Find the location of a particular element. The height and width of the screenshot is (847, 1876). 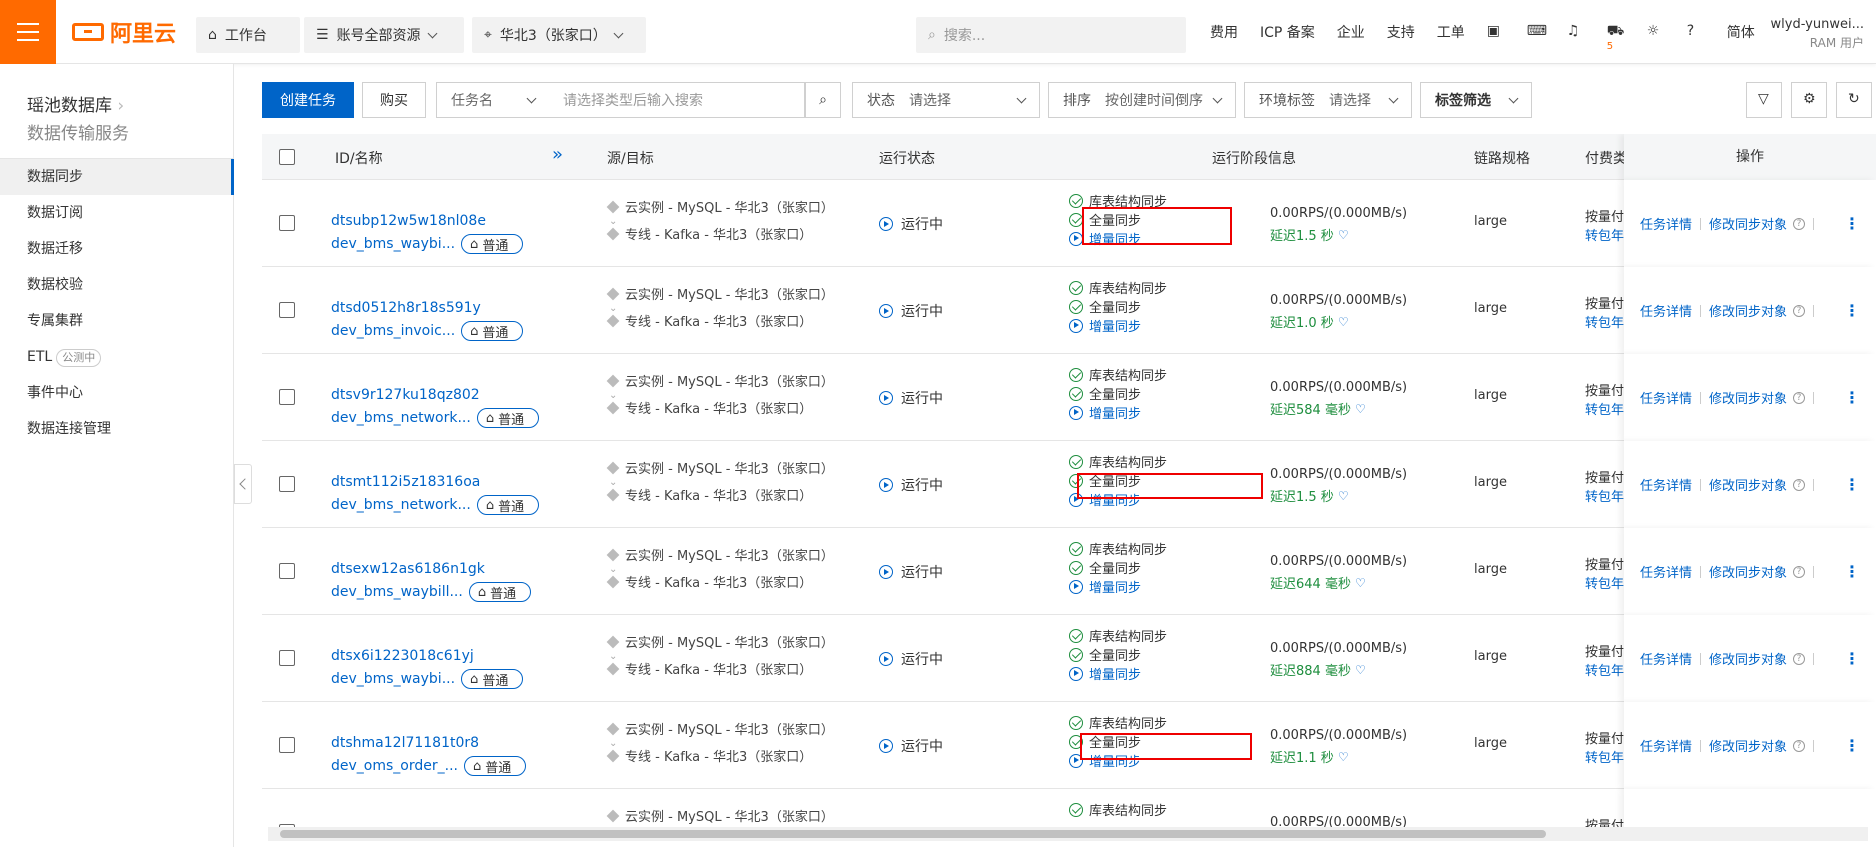

document-icon: ▣ is located at coordinates (1496, 32).